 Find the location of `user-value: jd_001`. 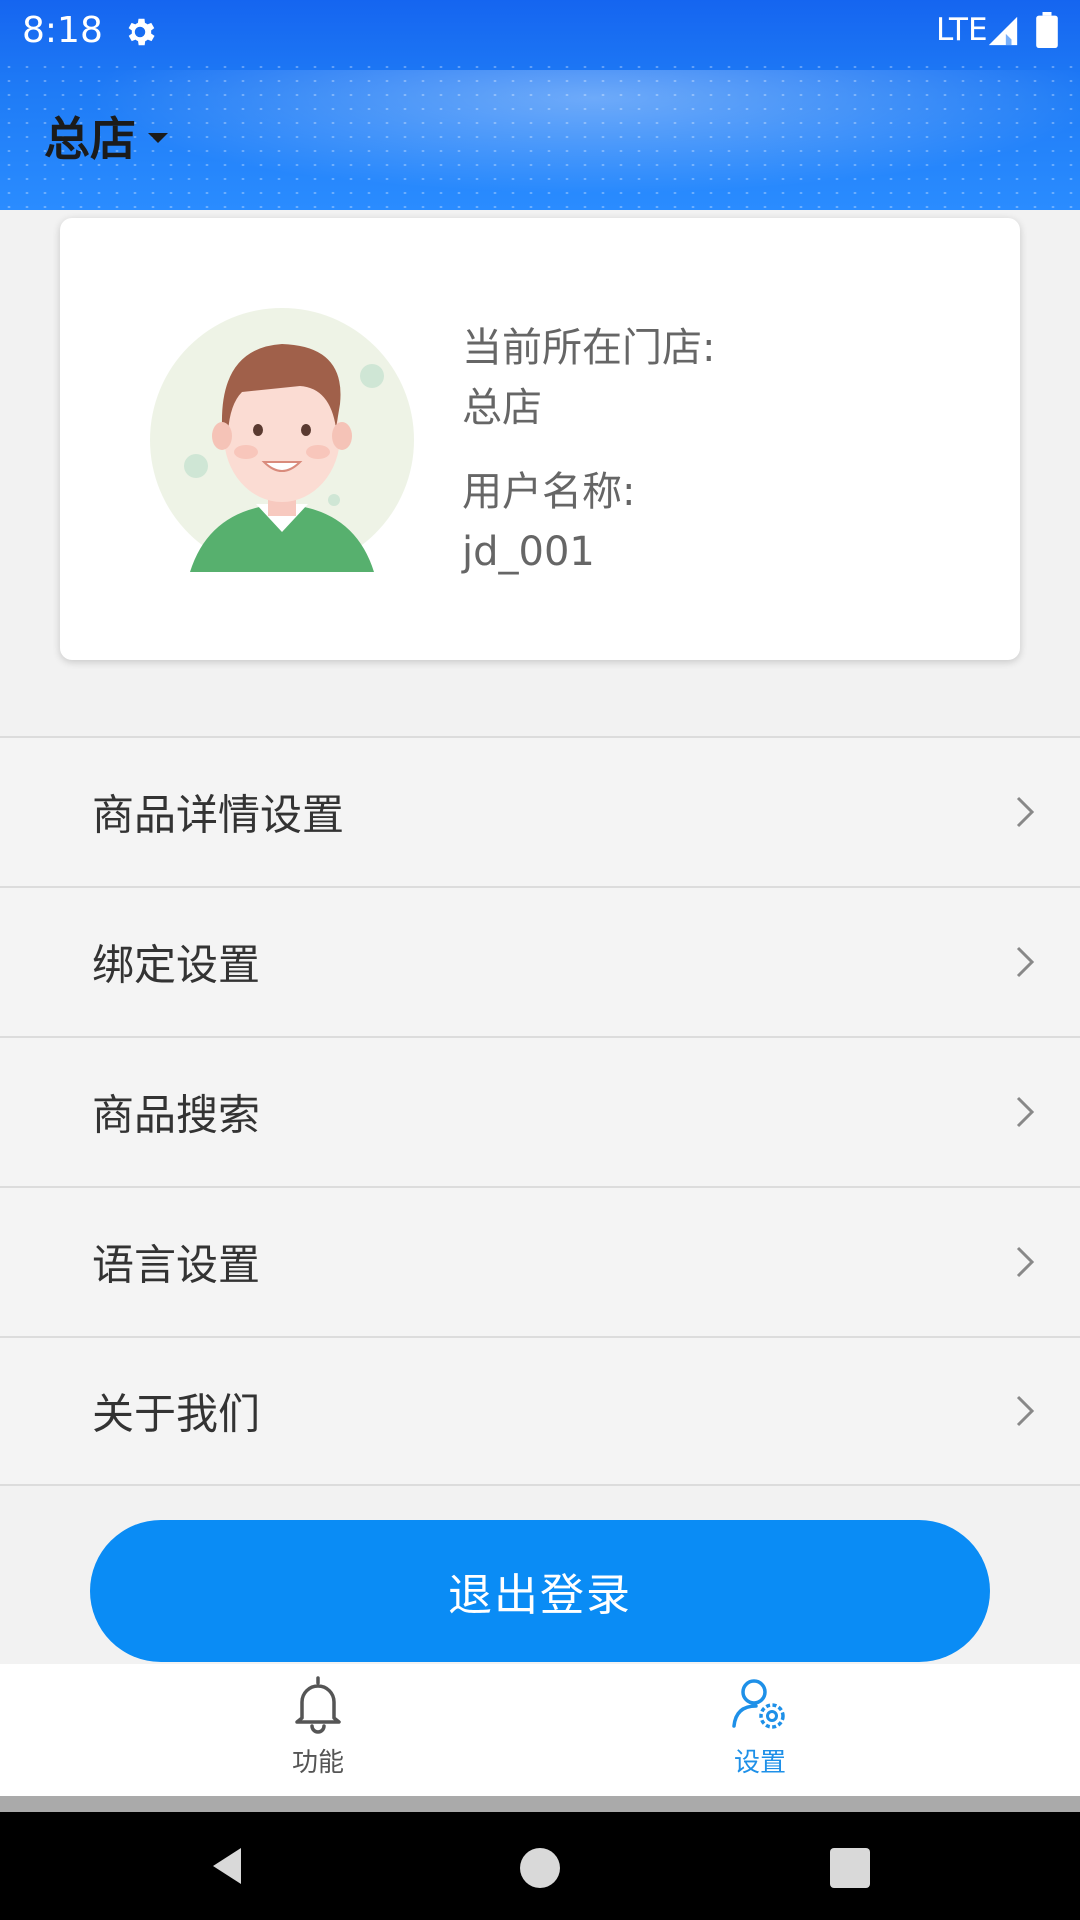

user-value: jd_001 is located at coordinates (528, 552).